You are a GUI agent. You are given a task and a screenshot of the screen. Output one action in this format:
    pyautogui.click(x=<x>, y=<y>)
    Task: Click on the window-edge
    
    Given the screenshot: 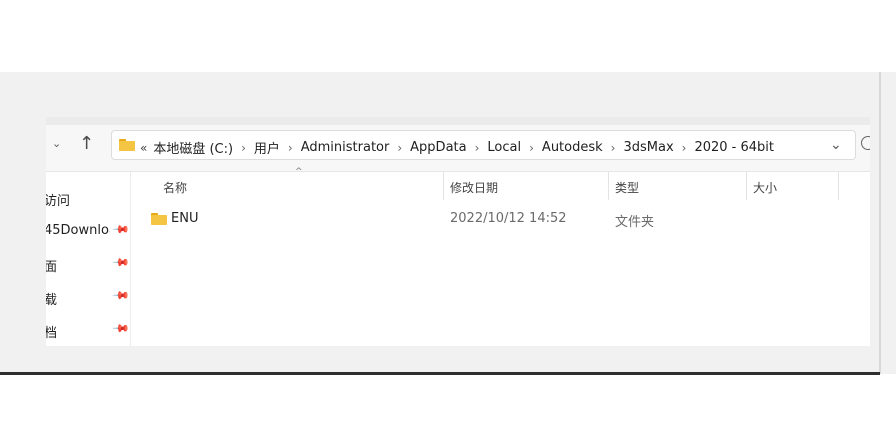 What is the action you would take?
    pyautogui.click(x=880, y=223)
    